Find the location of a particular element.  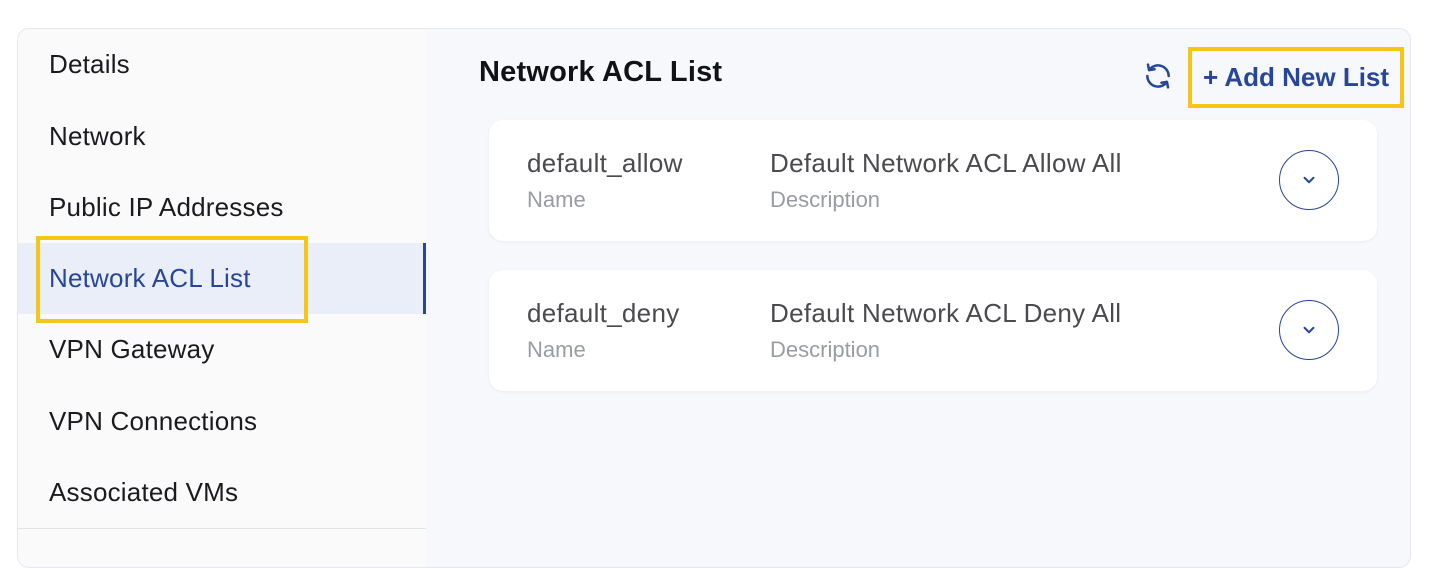

refresh-button is located at coordinates (1158, 76).